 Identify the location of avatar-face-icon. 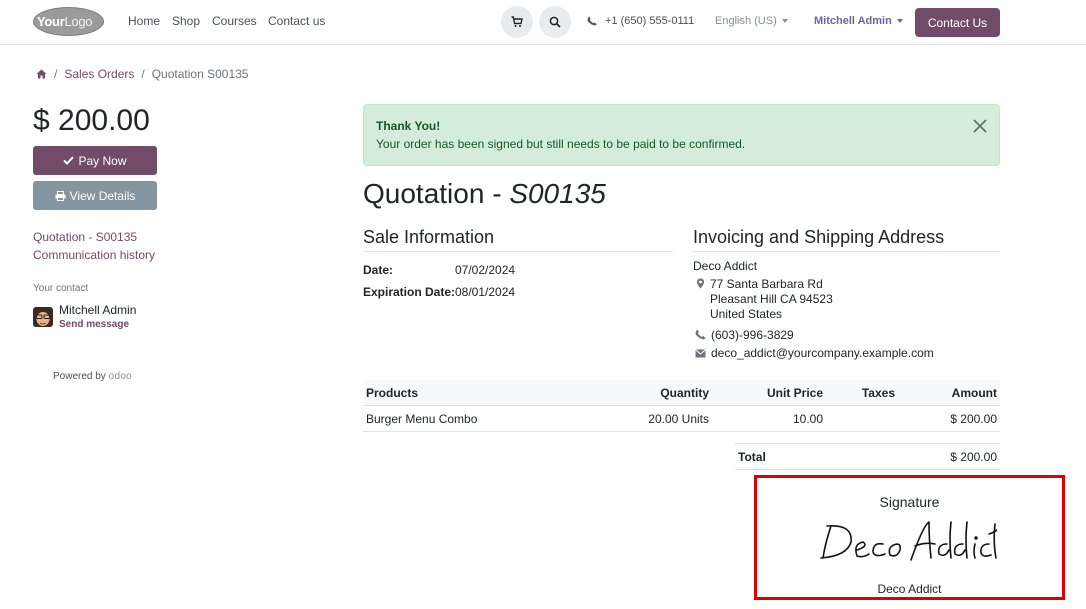
(43, 317).